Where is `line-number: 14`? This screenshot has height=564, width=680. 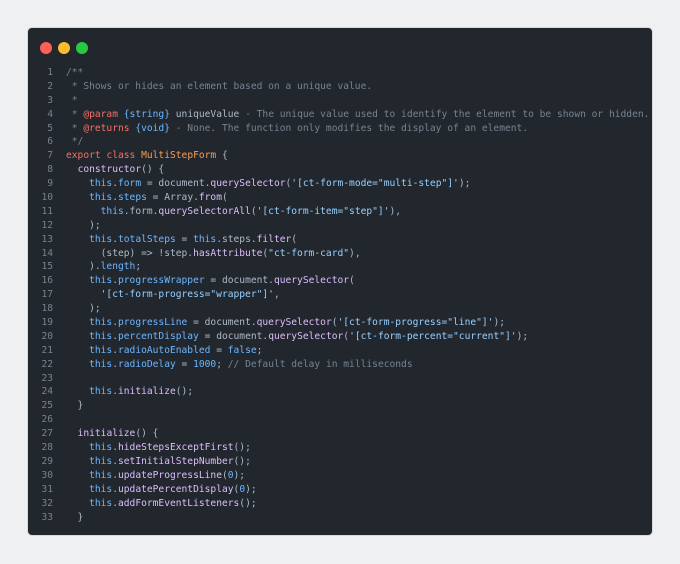
line-number: 14 is located at coordinates (47, 253).